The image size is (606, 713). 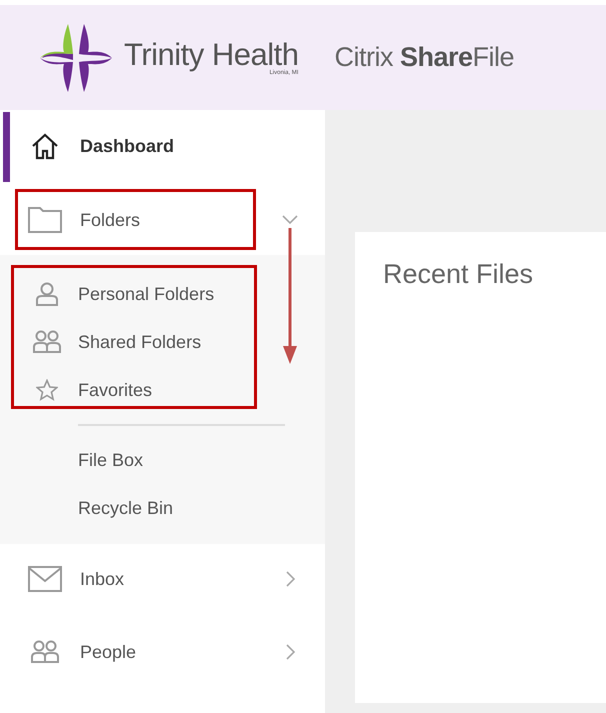 I want to click on selection-indicator, so click(x=6, y=147).